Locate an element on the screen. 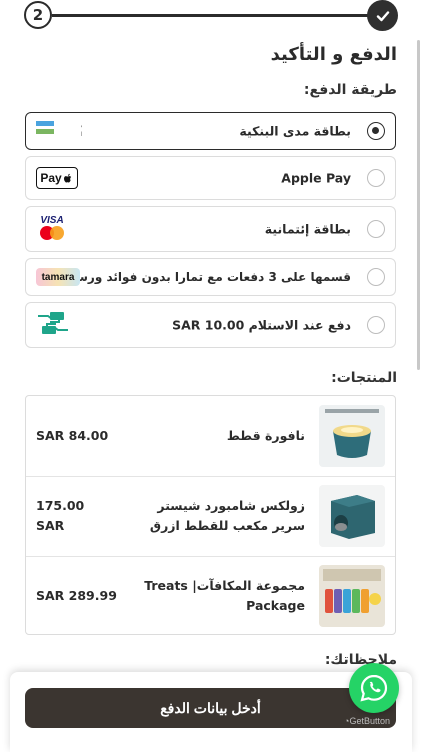 Image resolution: width=422 pixels, height=752 pixels. radio-apple-pay is located at coordinates (376, 178).